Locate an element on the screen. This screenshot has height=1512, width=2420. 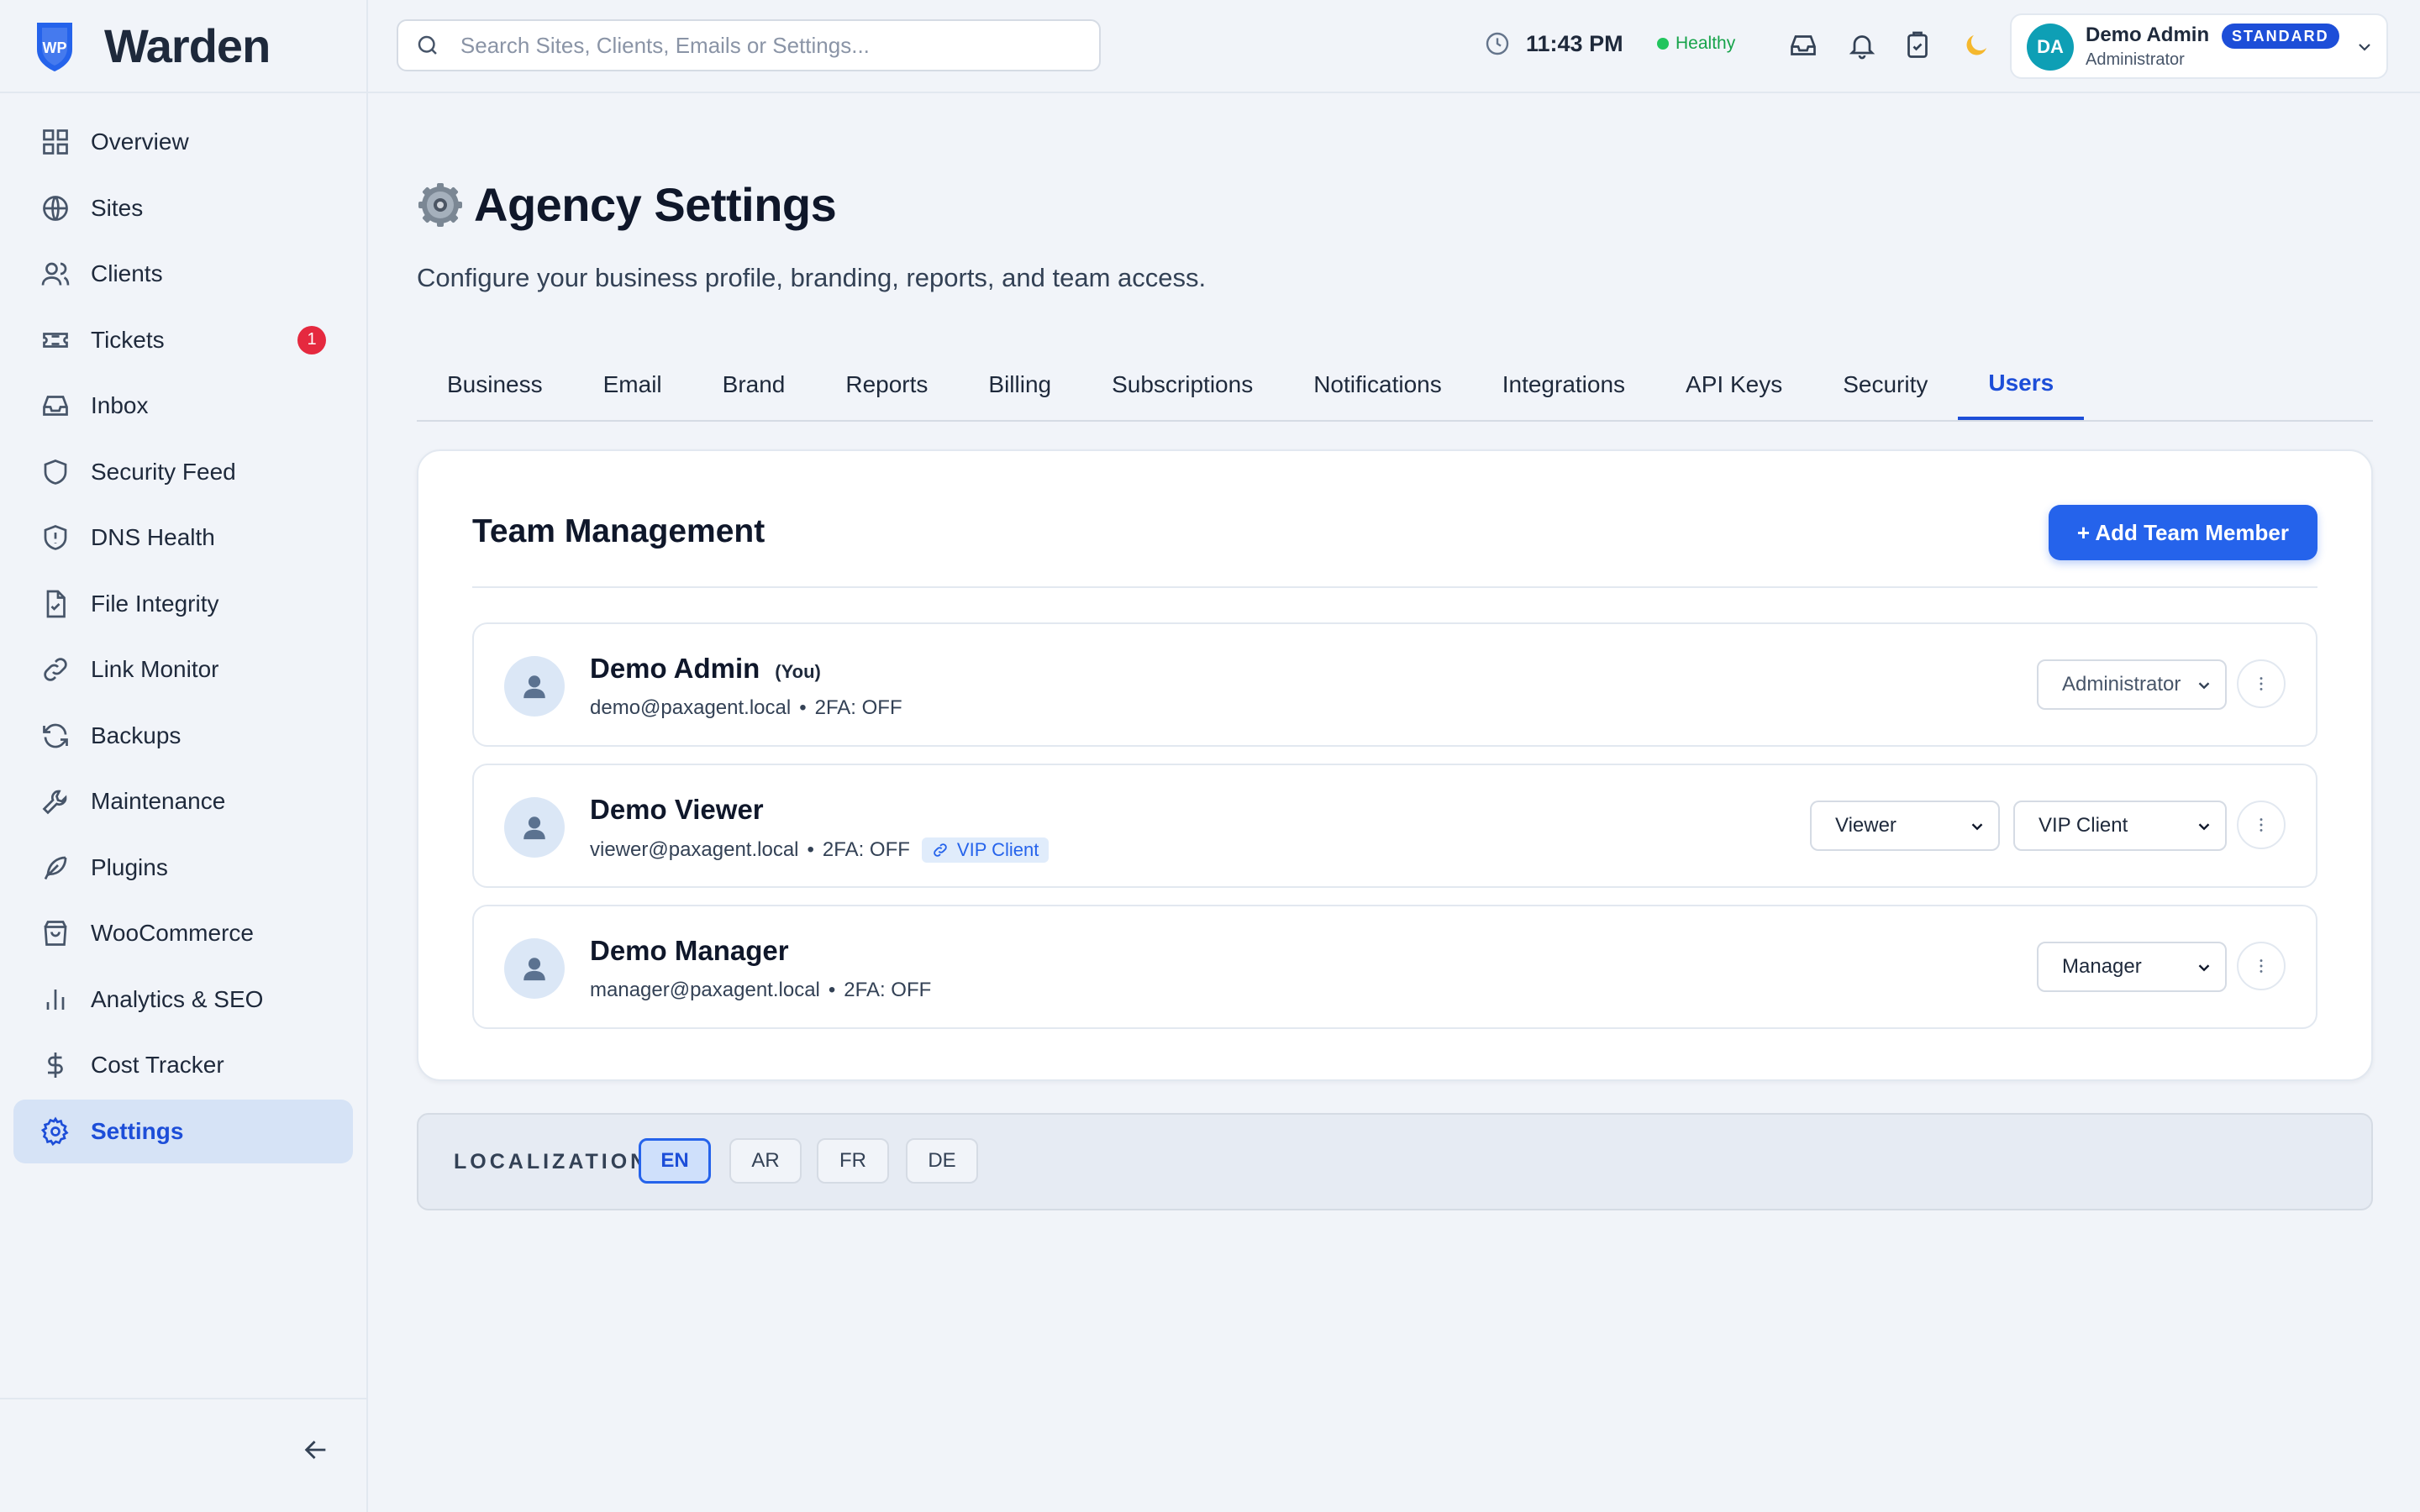
sidebar-item-sites: Sites is located at coordinates (183, 208).